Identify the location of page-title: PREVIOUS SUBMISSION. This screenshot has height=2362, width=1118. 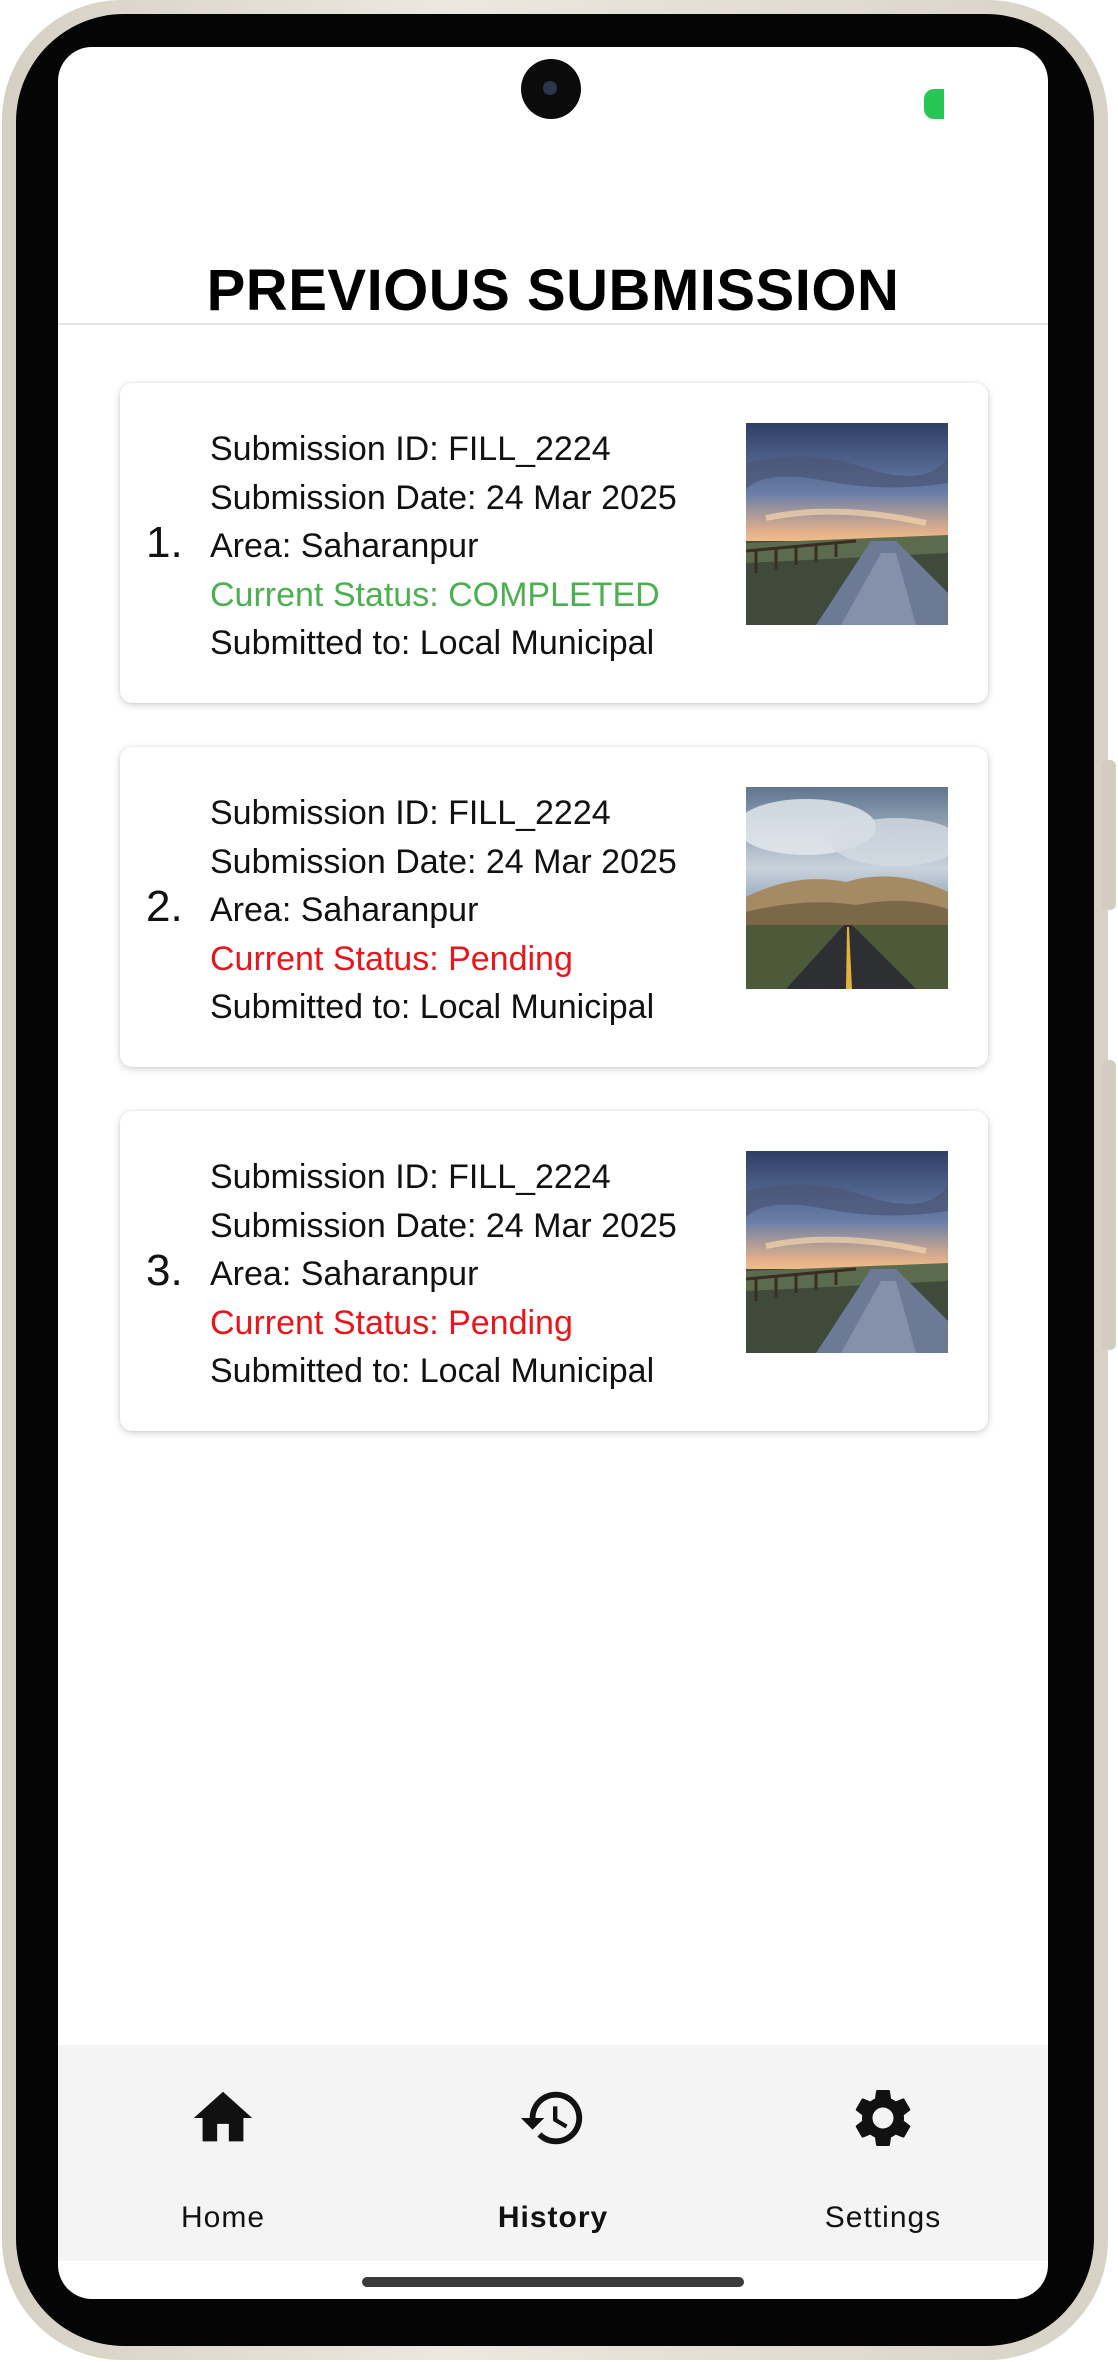
(553, 290).